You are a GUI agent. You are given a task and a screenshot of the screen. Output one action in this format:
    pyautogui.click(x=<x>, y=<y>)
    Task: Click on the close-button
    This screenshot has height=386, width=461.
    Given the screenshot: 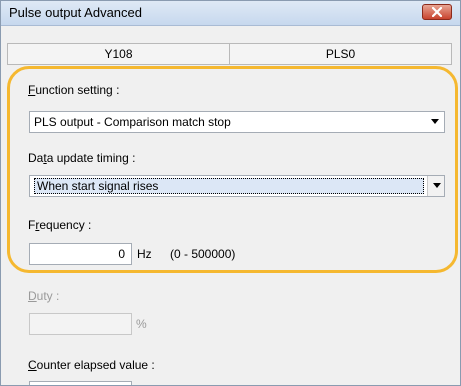 What is the action you would take?
    pyautogui.click(x=437, y=12)
    